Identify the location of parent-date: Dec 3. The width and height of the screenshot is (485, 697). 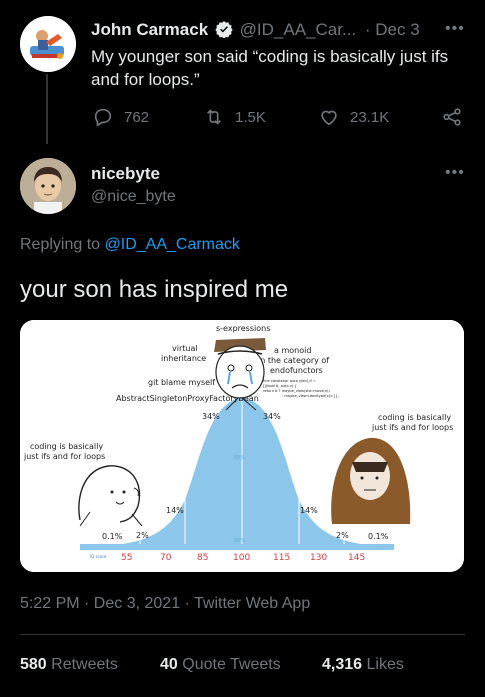
(397, 29).